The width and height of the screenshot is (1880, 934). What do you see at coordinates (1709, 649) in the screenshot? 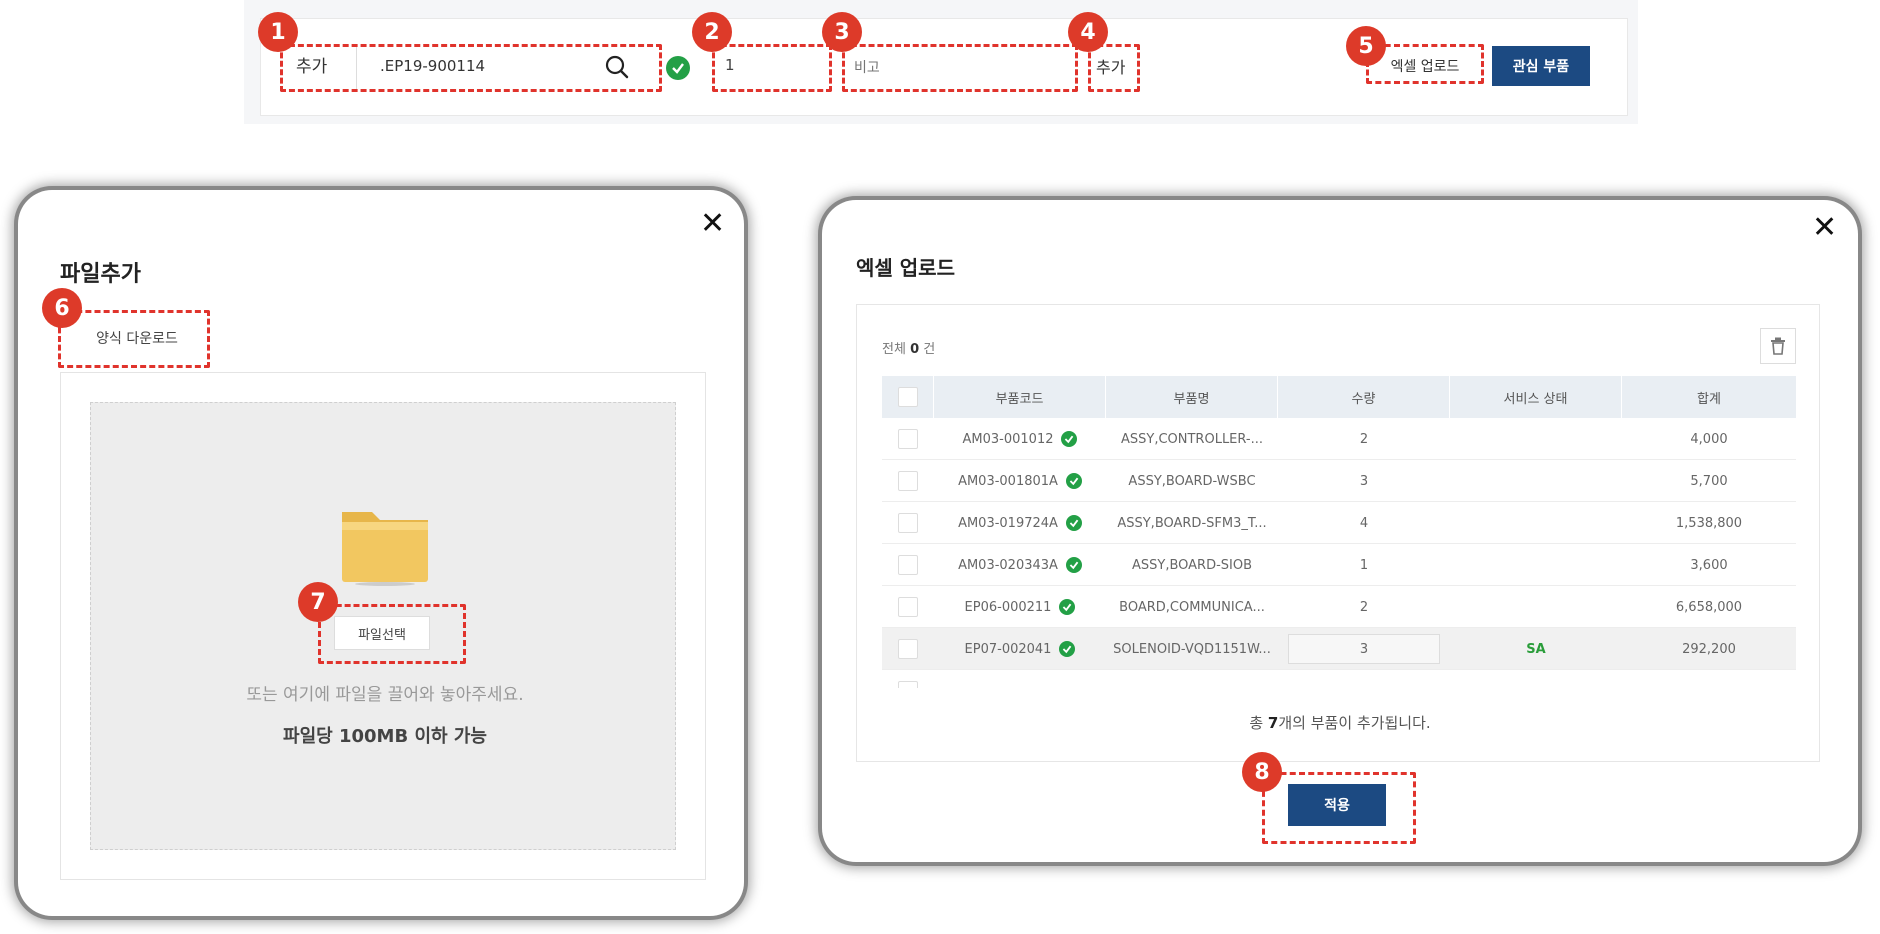
I see `total-cell: 292,200` at bounding box center [1709, 649].